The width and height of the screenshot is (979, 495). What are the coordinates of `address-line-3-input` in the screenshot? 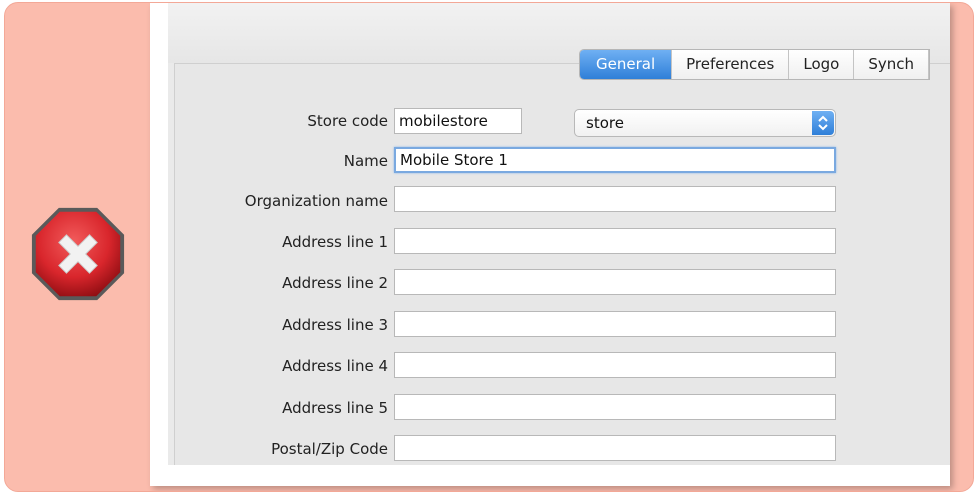 It's located at (615, 324).